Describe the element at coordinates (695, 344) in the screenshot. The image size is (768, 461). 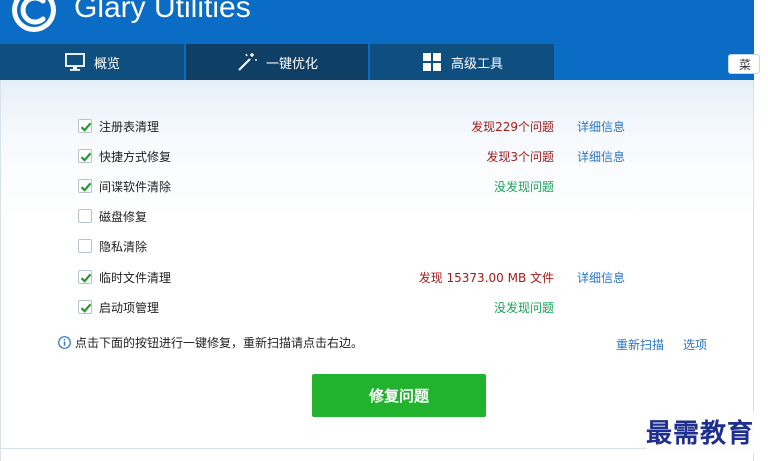
I see `options-link: 选项` at that location.